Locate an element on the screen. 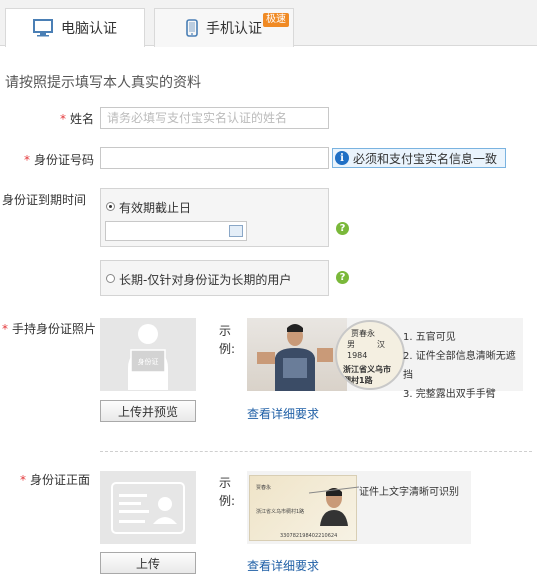 Image resolution: width=537 pixels, height=584 pixels. expiry-label: 身份证到期时间 is located at coordinates (44, 200).